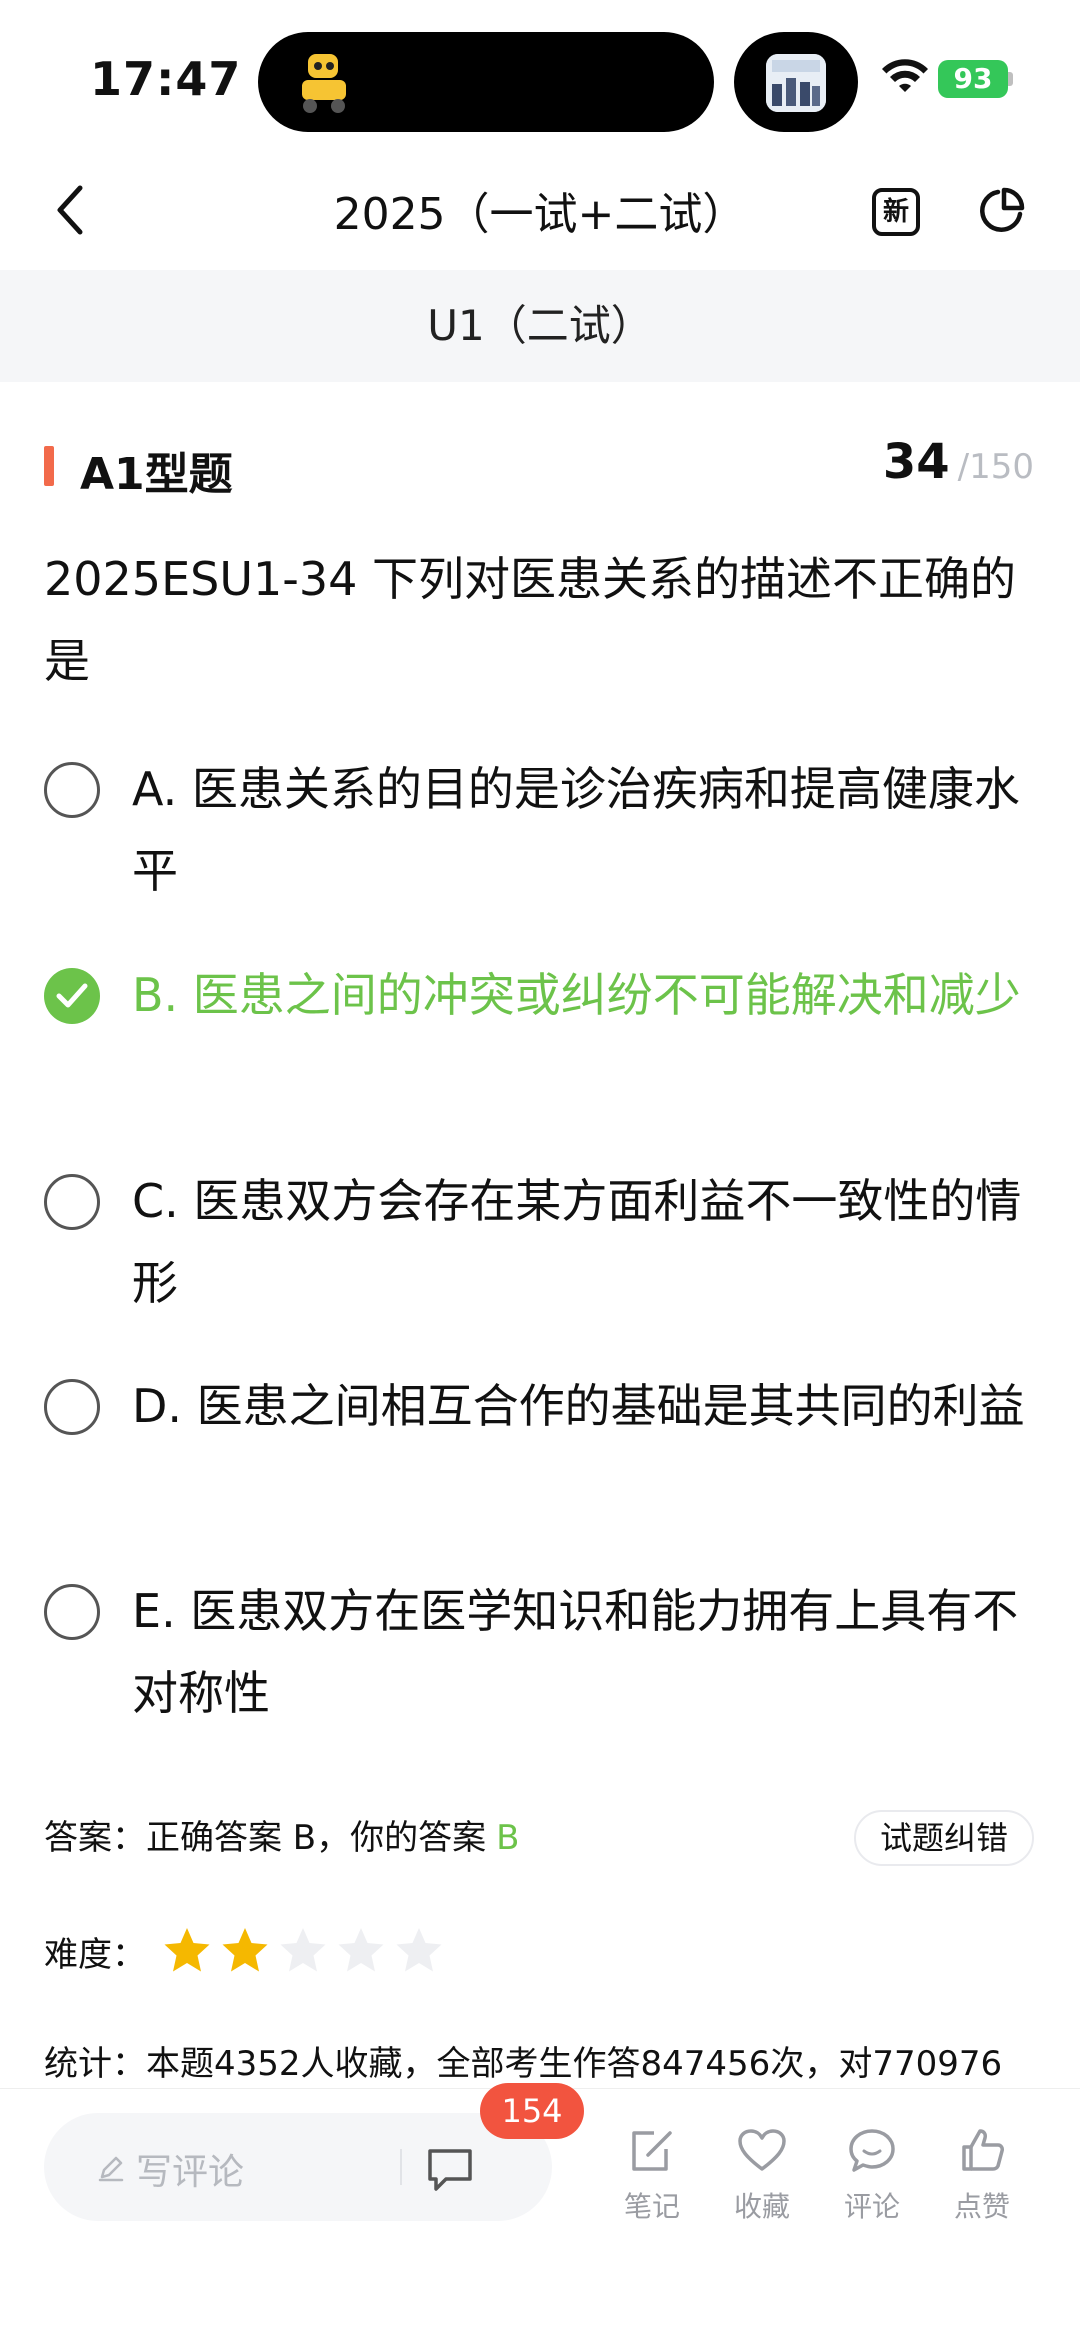 This screenshot has width=1080, height=2341. I want to click on thumbs-up-icon, so click(983, 2150).